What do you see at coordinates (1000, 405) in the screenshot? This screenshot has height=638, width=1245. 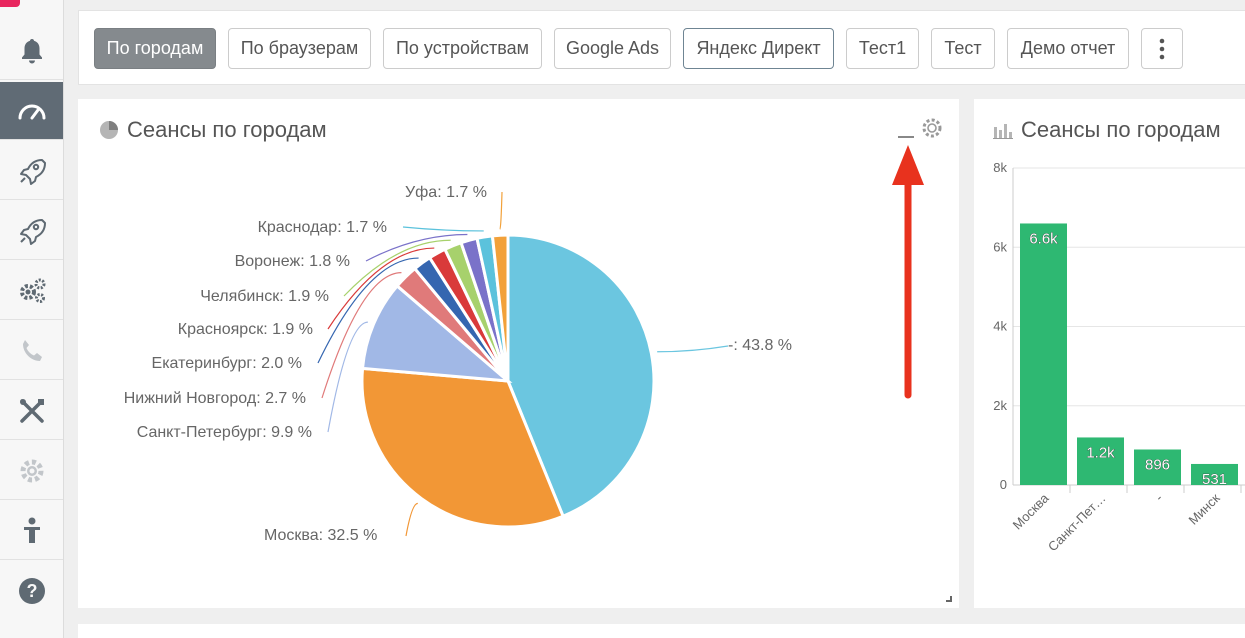 I see `bar-y-tick-label: 2k` at bounding box center [1000, 405].